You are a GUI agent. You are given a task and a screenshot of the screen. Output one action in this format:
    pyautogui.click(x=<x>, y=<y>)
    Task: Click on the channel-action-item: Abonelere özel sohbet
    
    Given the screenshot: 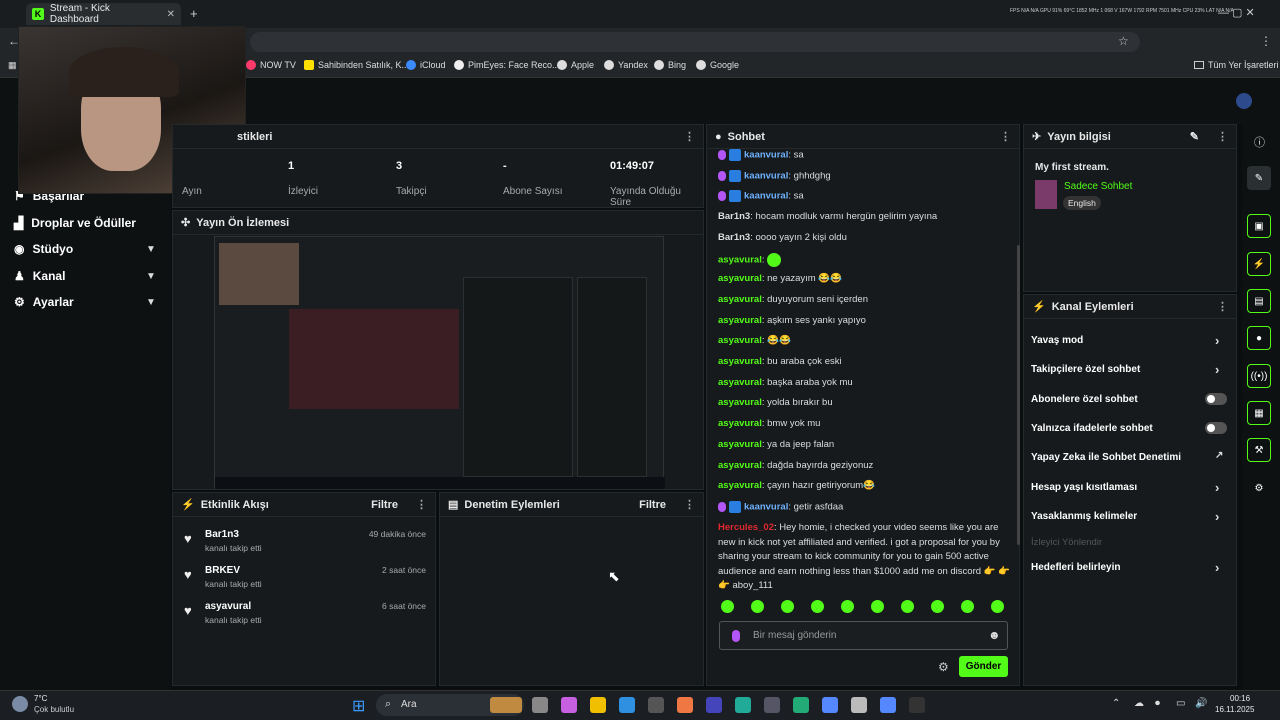 What is the action you would take?
    pyautogui.click(x=1084, y=399)
    